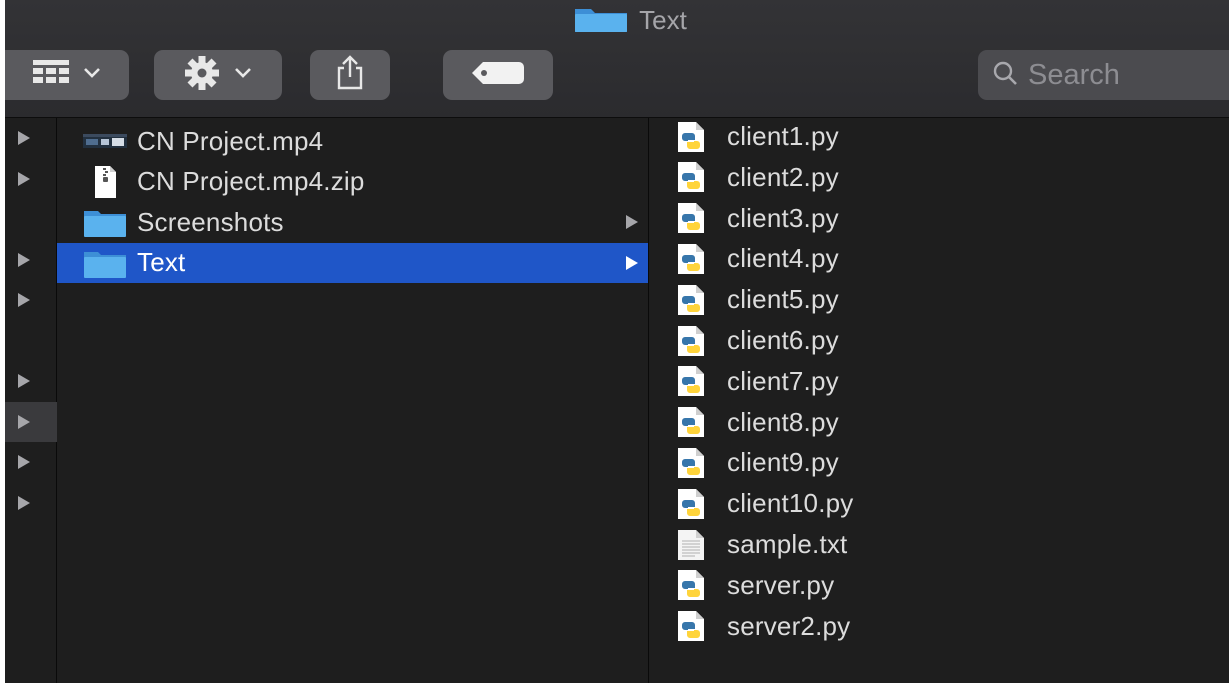 Image resolution: width=1229 pixels, height=683 pixels. Describe the element at coordinates (783, 258) in the screenshot. I see `file-name: client4.py` at that location.